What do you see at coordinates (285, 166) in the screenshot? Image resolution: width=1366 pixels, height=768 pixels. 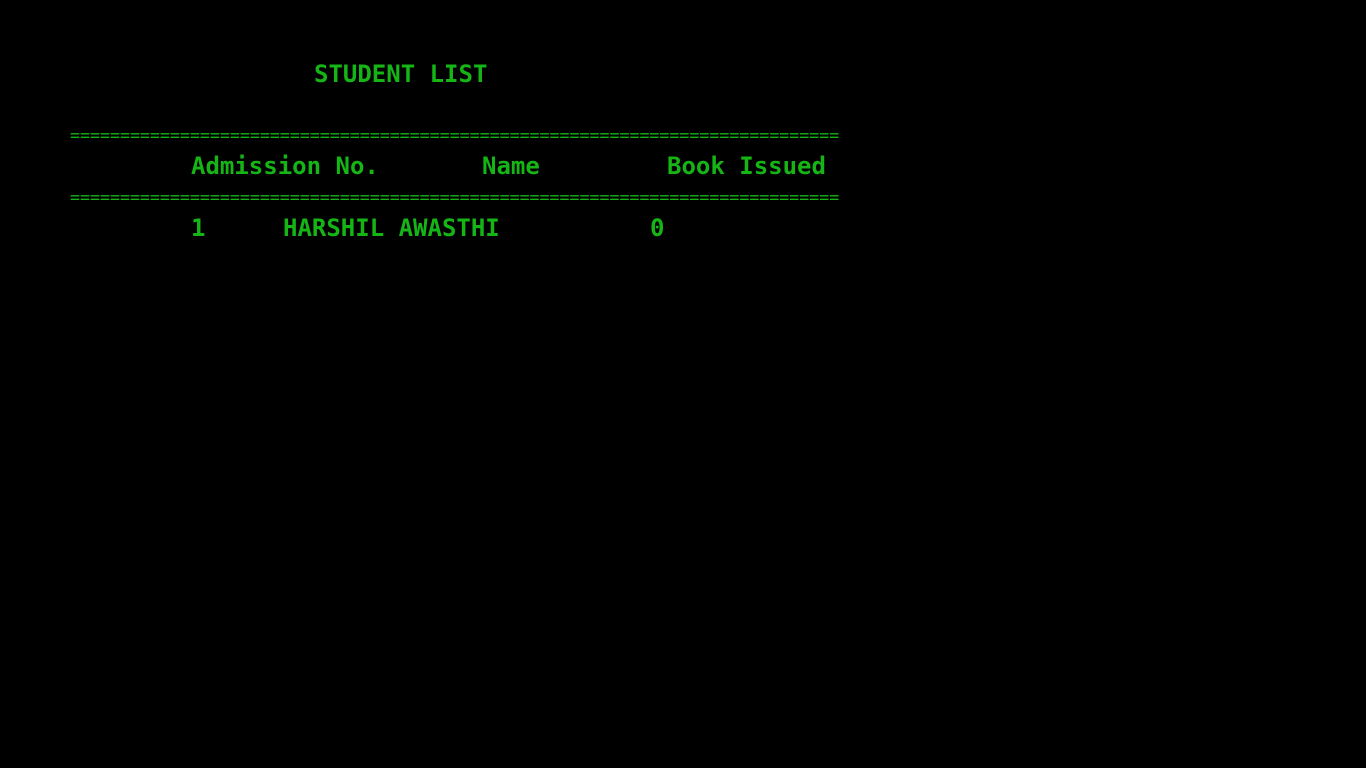 I see `column-header-admission: Admission No.` at bounding box center [285, 166].